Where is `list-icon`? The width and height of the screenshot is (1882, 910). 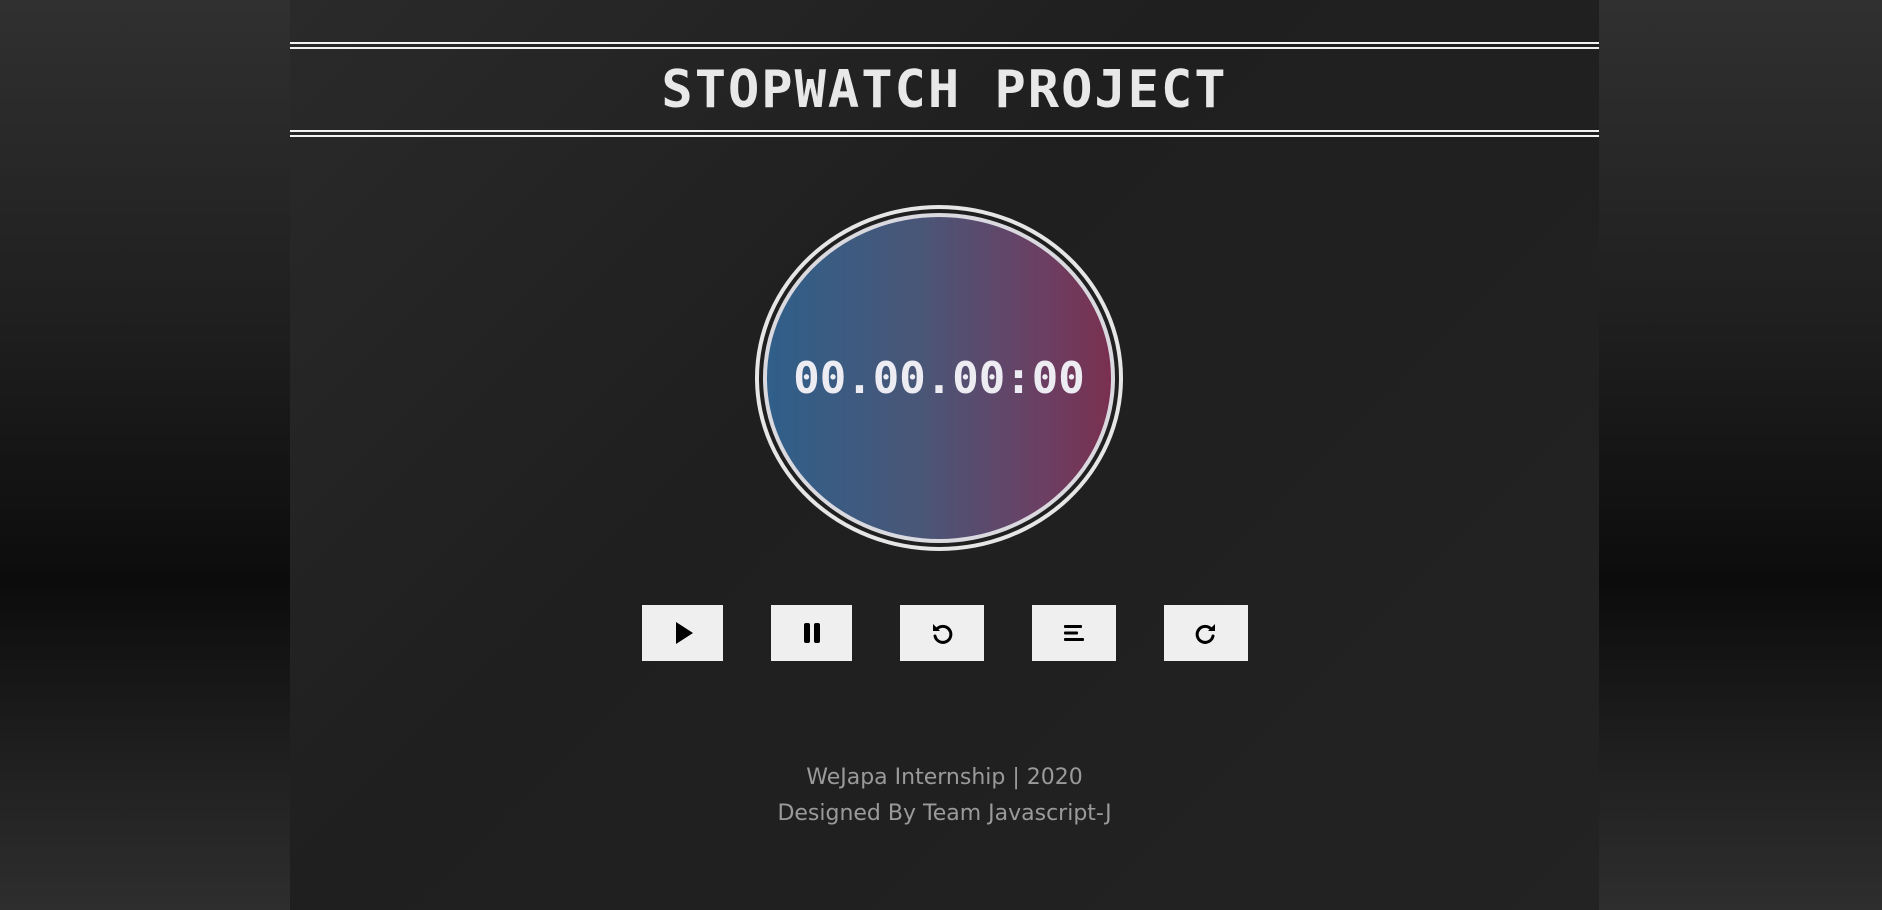 list-icon is located at coordinates (1074, 633).